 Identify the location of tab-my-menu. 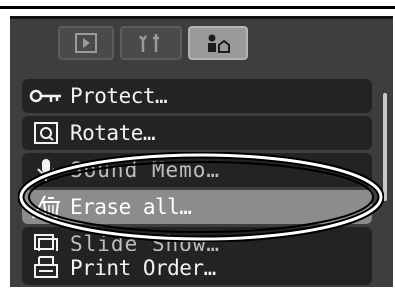
(218, 43).